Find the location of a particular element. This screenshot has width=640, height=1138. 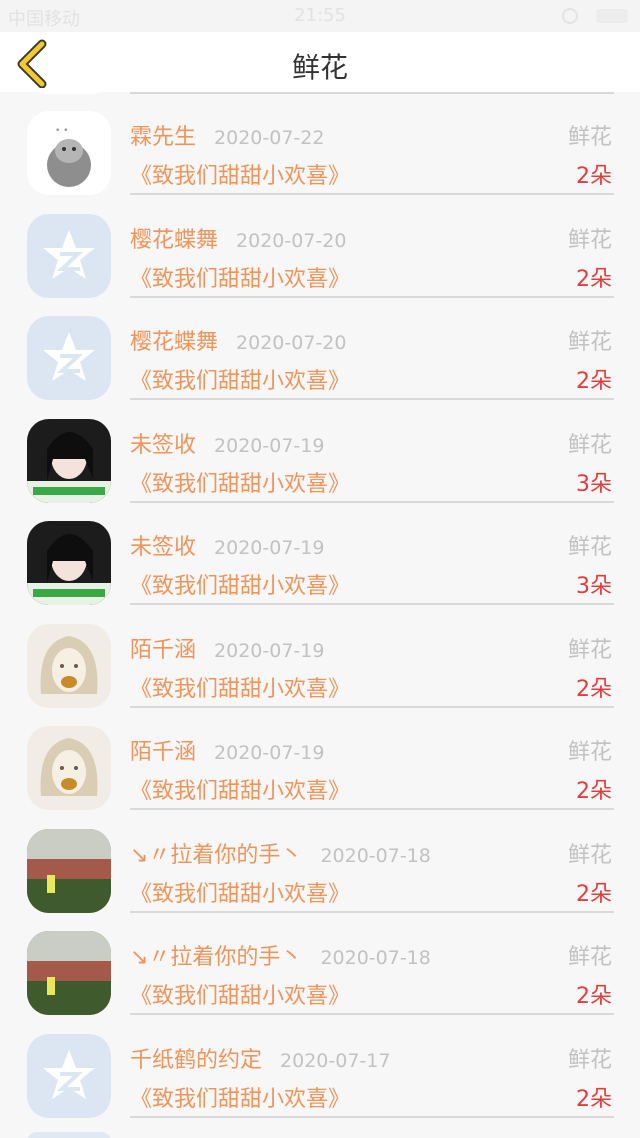

nav-bar: 鲜花 is located at coordinates (320, 62).